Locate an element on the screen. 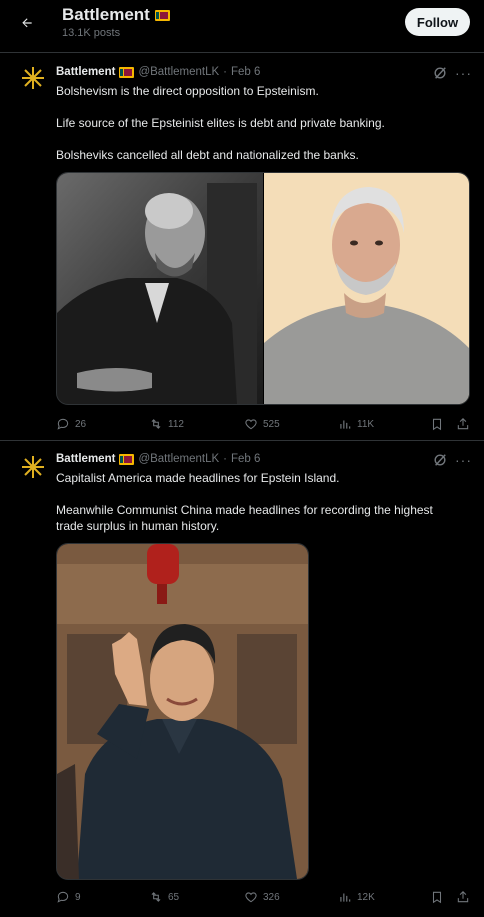  like-count: 525 is located at coordinates (271, 424).